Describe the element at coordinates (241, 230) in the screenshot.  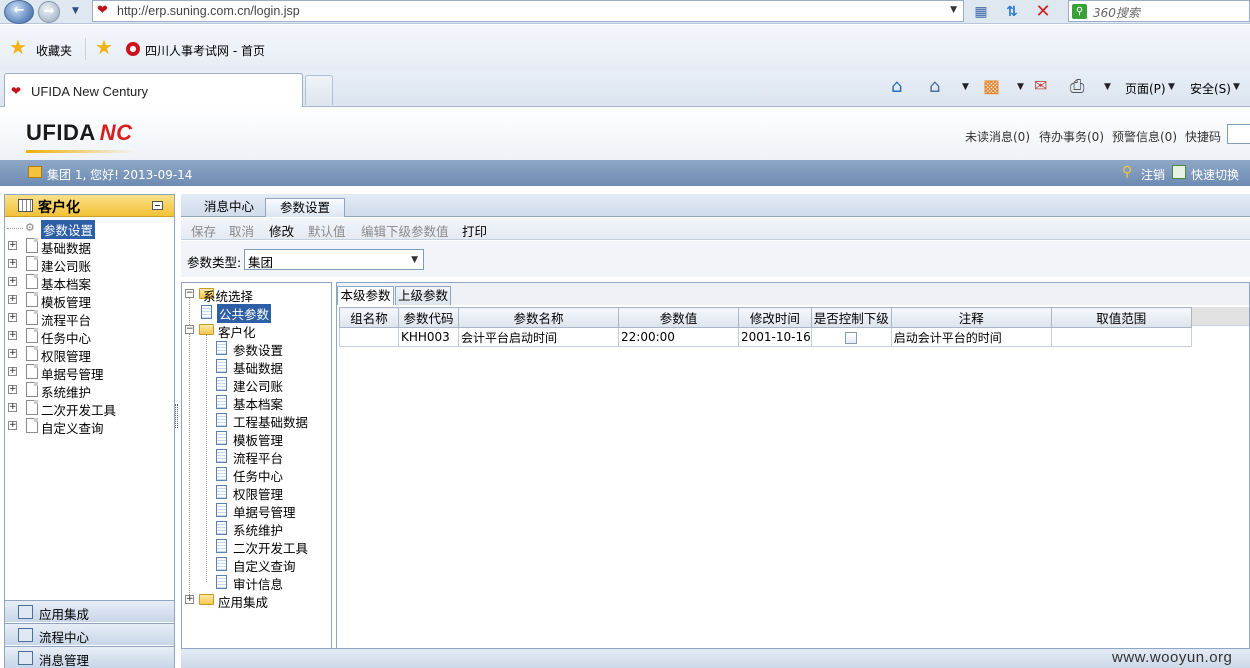
I see `cancel-button: 取消` at that location.